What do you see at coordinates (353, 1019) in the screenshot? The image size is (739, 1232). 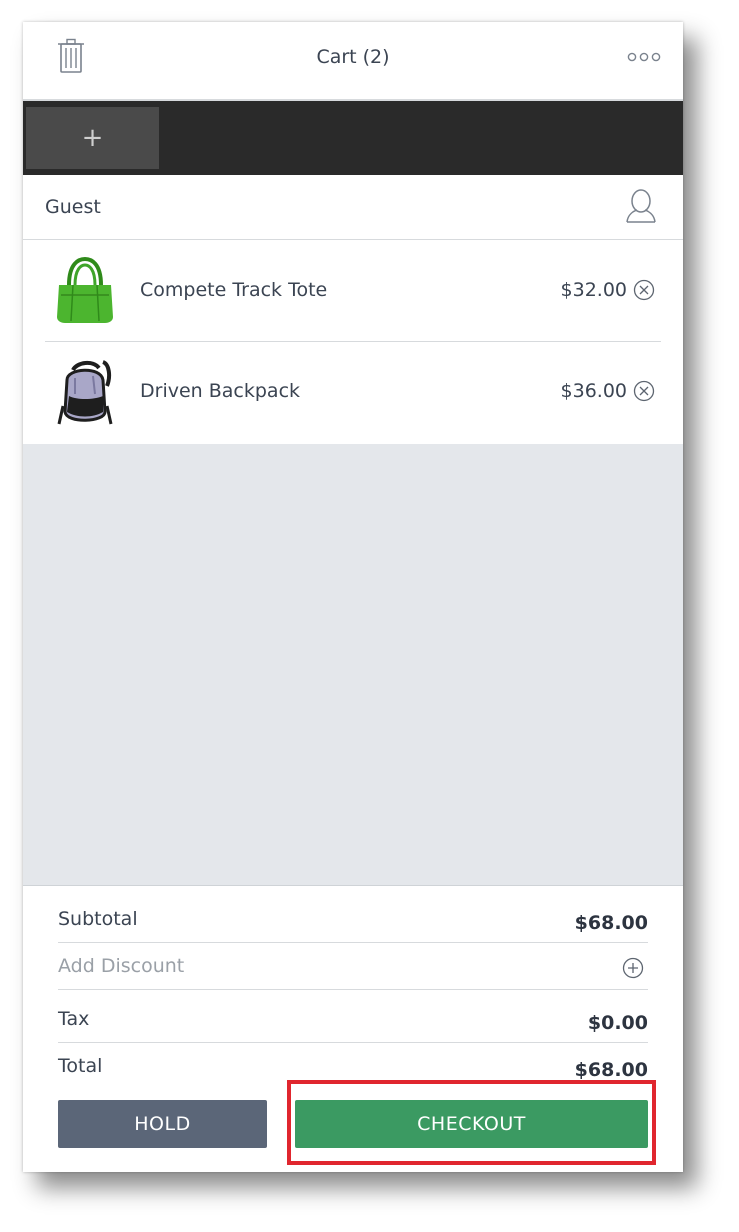 I see `tax-row: Tax $0.00` at bounding box center [353, 1019].